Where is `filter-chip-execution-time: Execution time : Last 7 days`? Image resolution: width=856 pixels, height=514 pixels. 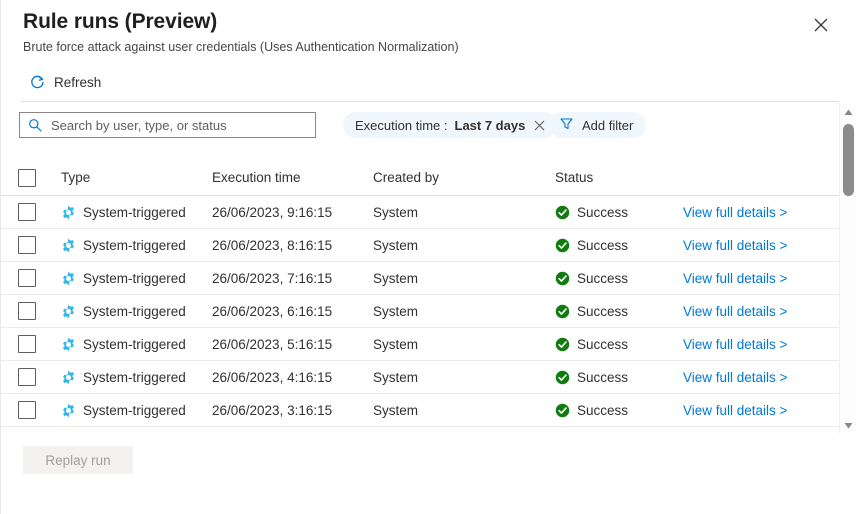
filter-chip-execution-time: Execution time : Last 7 days is located at coordinates (450, 125).